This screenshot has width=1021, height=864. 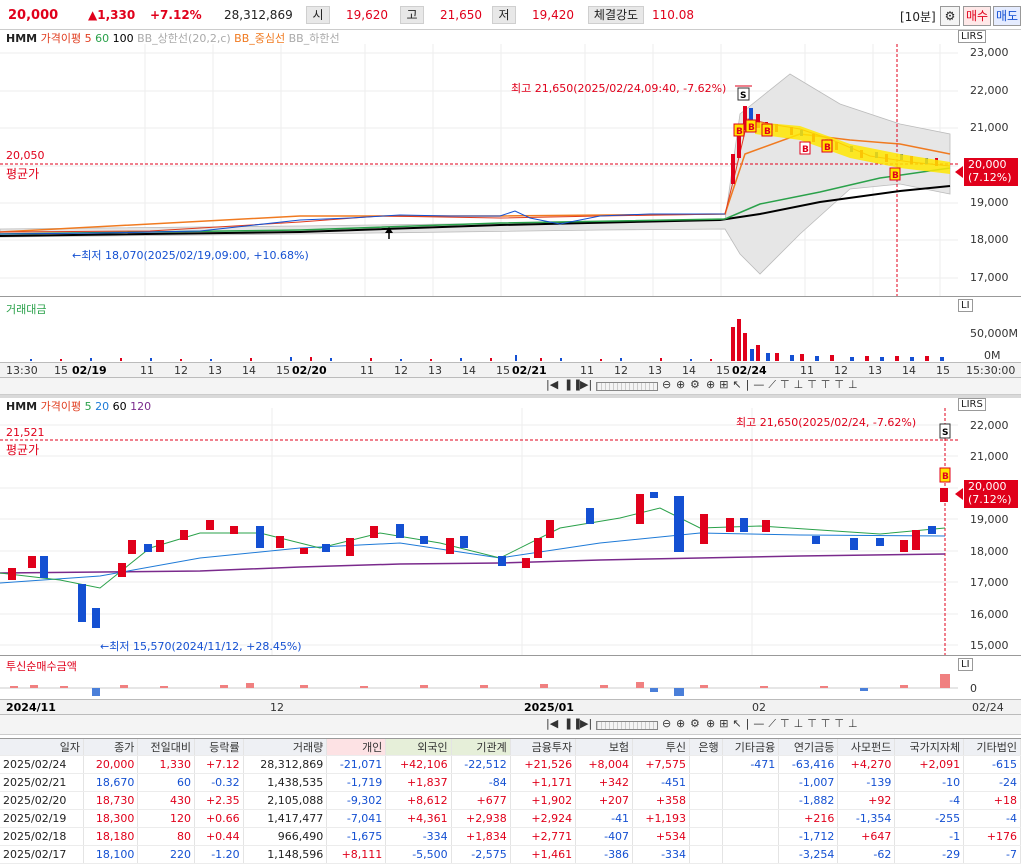 I want to click on column-header: 국가지자체, so click(x=929, y=747).